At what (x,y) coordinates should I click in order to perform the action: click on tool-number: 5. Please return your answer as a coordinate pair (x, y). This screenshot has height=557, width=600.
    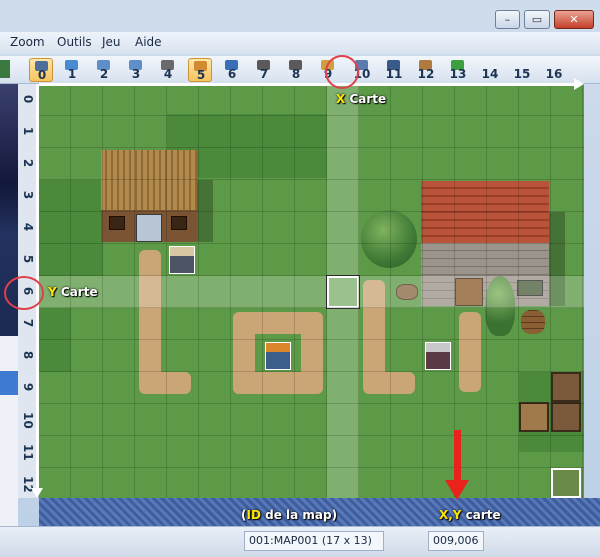
    Looking at the image, I should click on (201, 75).